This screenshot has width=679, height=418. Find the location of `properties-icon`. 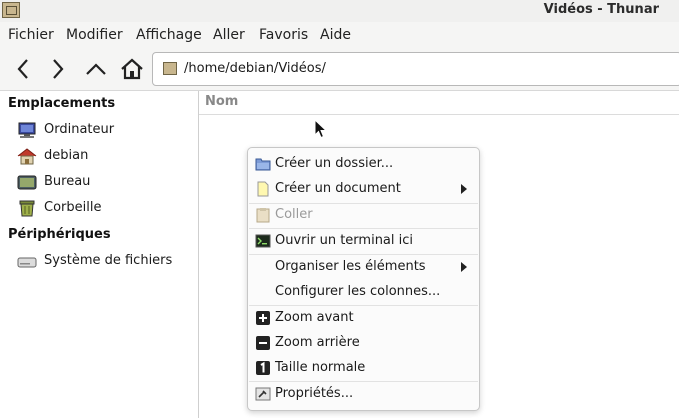

properties-icon is located at coordinates (263, 394).